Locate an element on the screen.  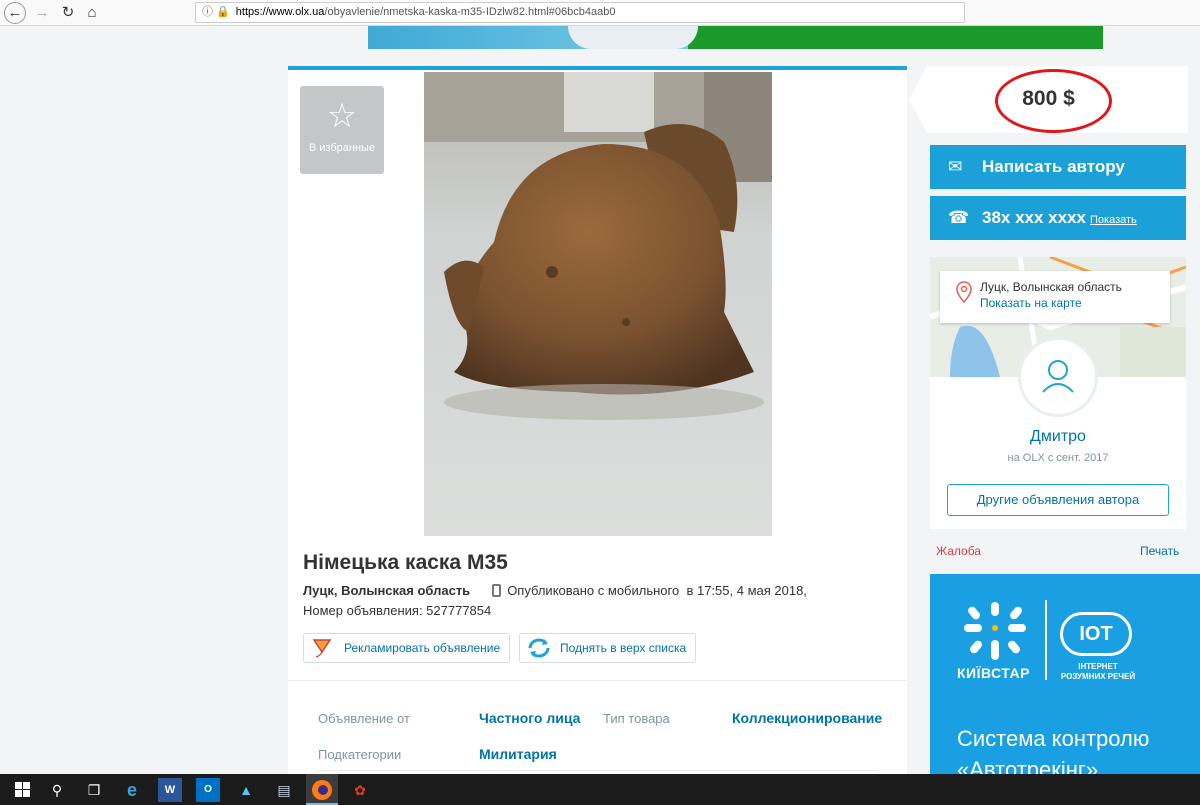
complaint-link: Жалоба is located at coordinates (958, 551).